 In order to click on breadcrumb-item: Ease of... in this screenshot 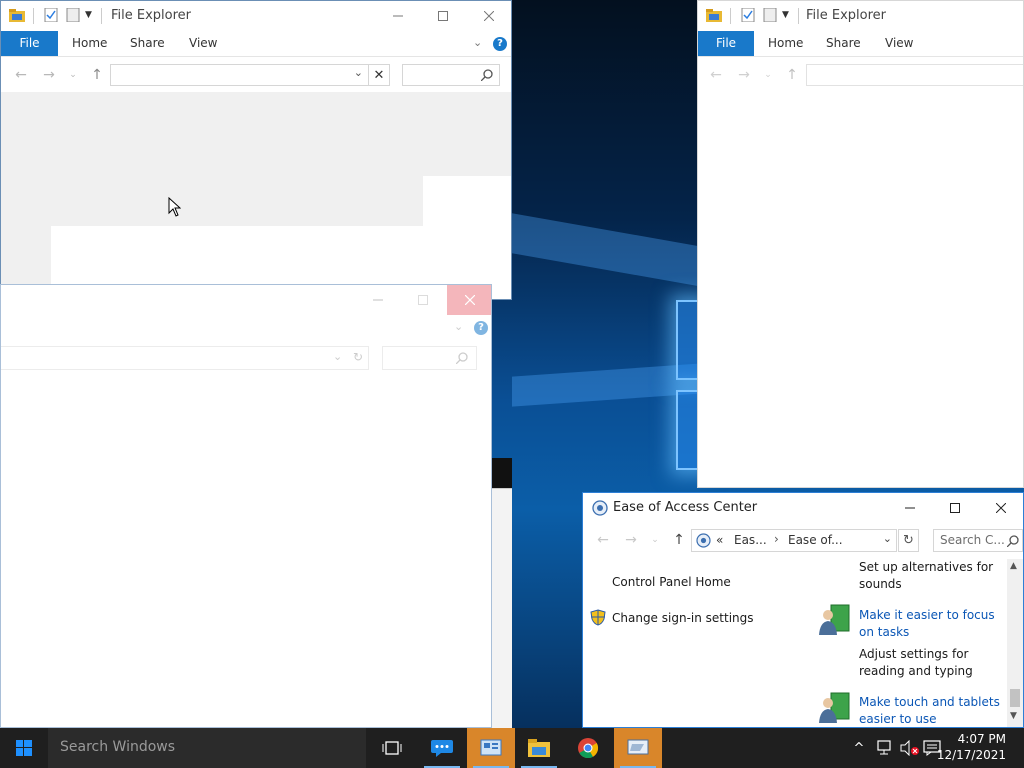, I will do `click(815, 540)`.